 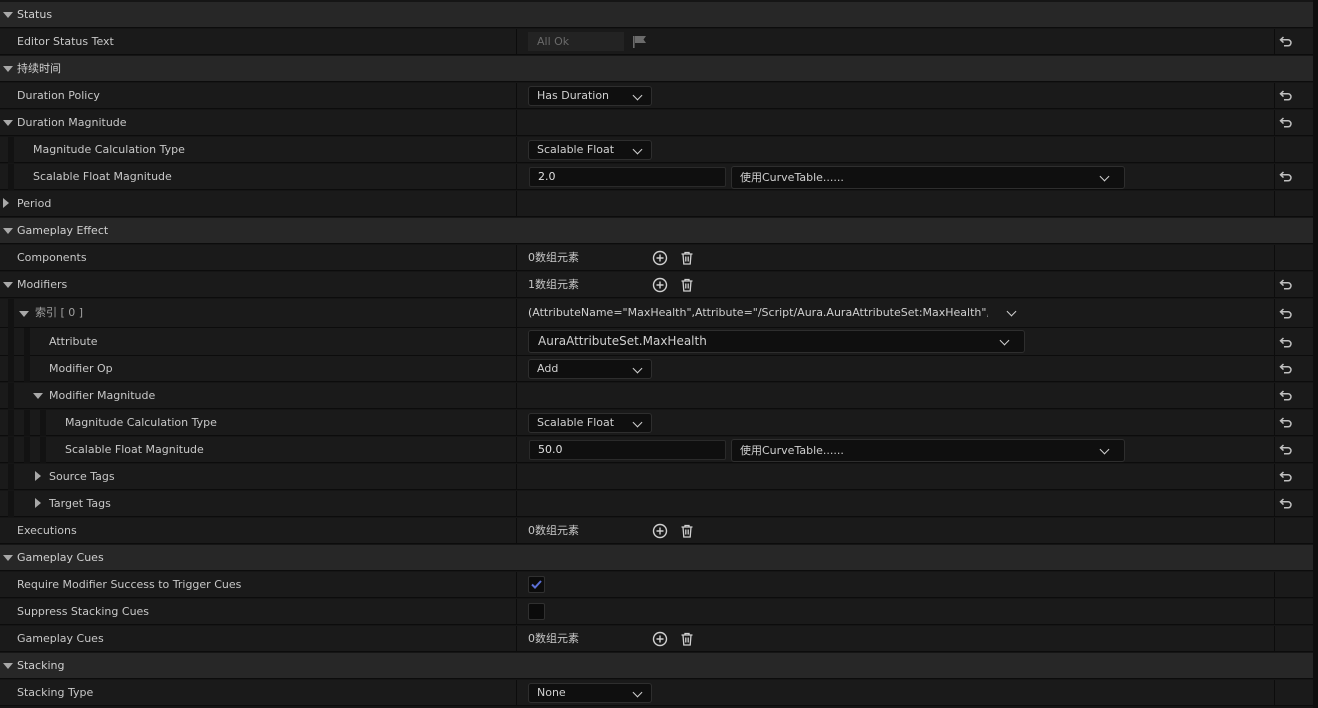 I want to click on row-modifier-op: Modifier Op Add, so click(x=656, y=369).